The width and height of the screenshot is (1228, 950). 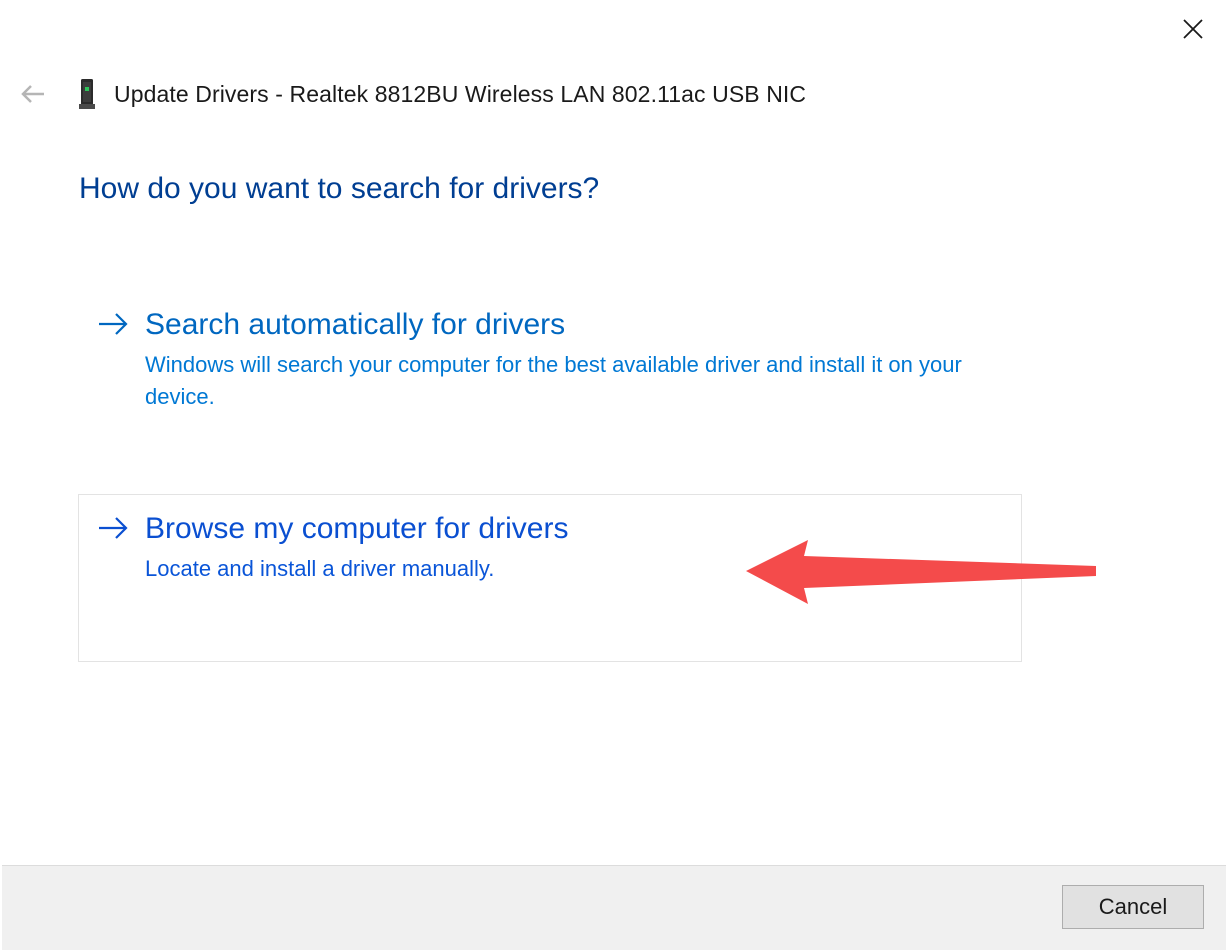 I want to click on back-button, so click(x=33, y=94).